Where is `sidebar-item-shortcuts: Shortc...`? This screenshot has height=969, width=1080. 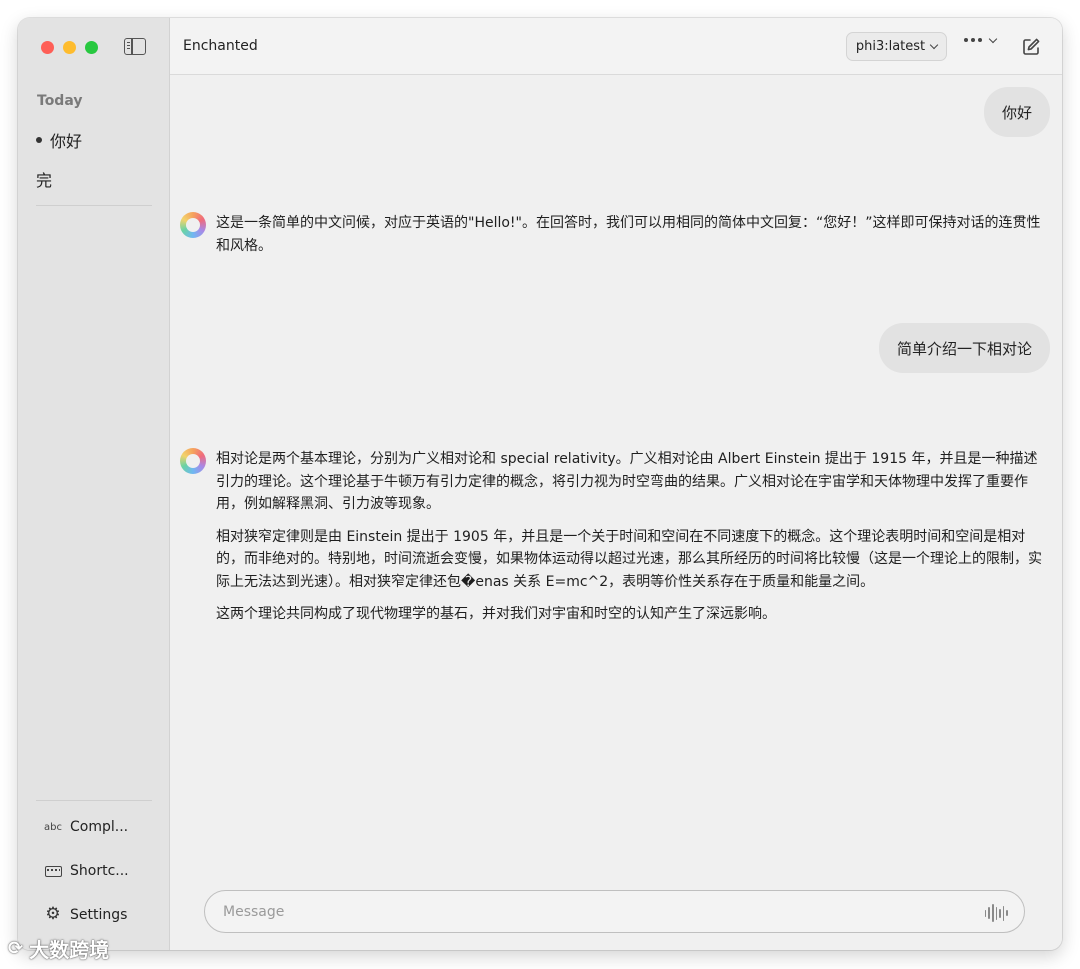
sidebar-item-shortcuts: Shortc... is located at coordinates (86, 871).